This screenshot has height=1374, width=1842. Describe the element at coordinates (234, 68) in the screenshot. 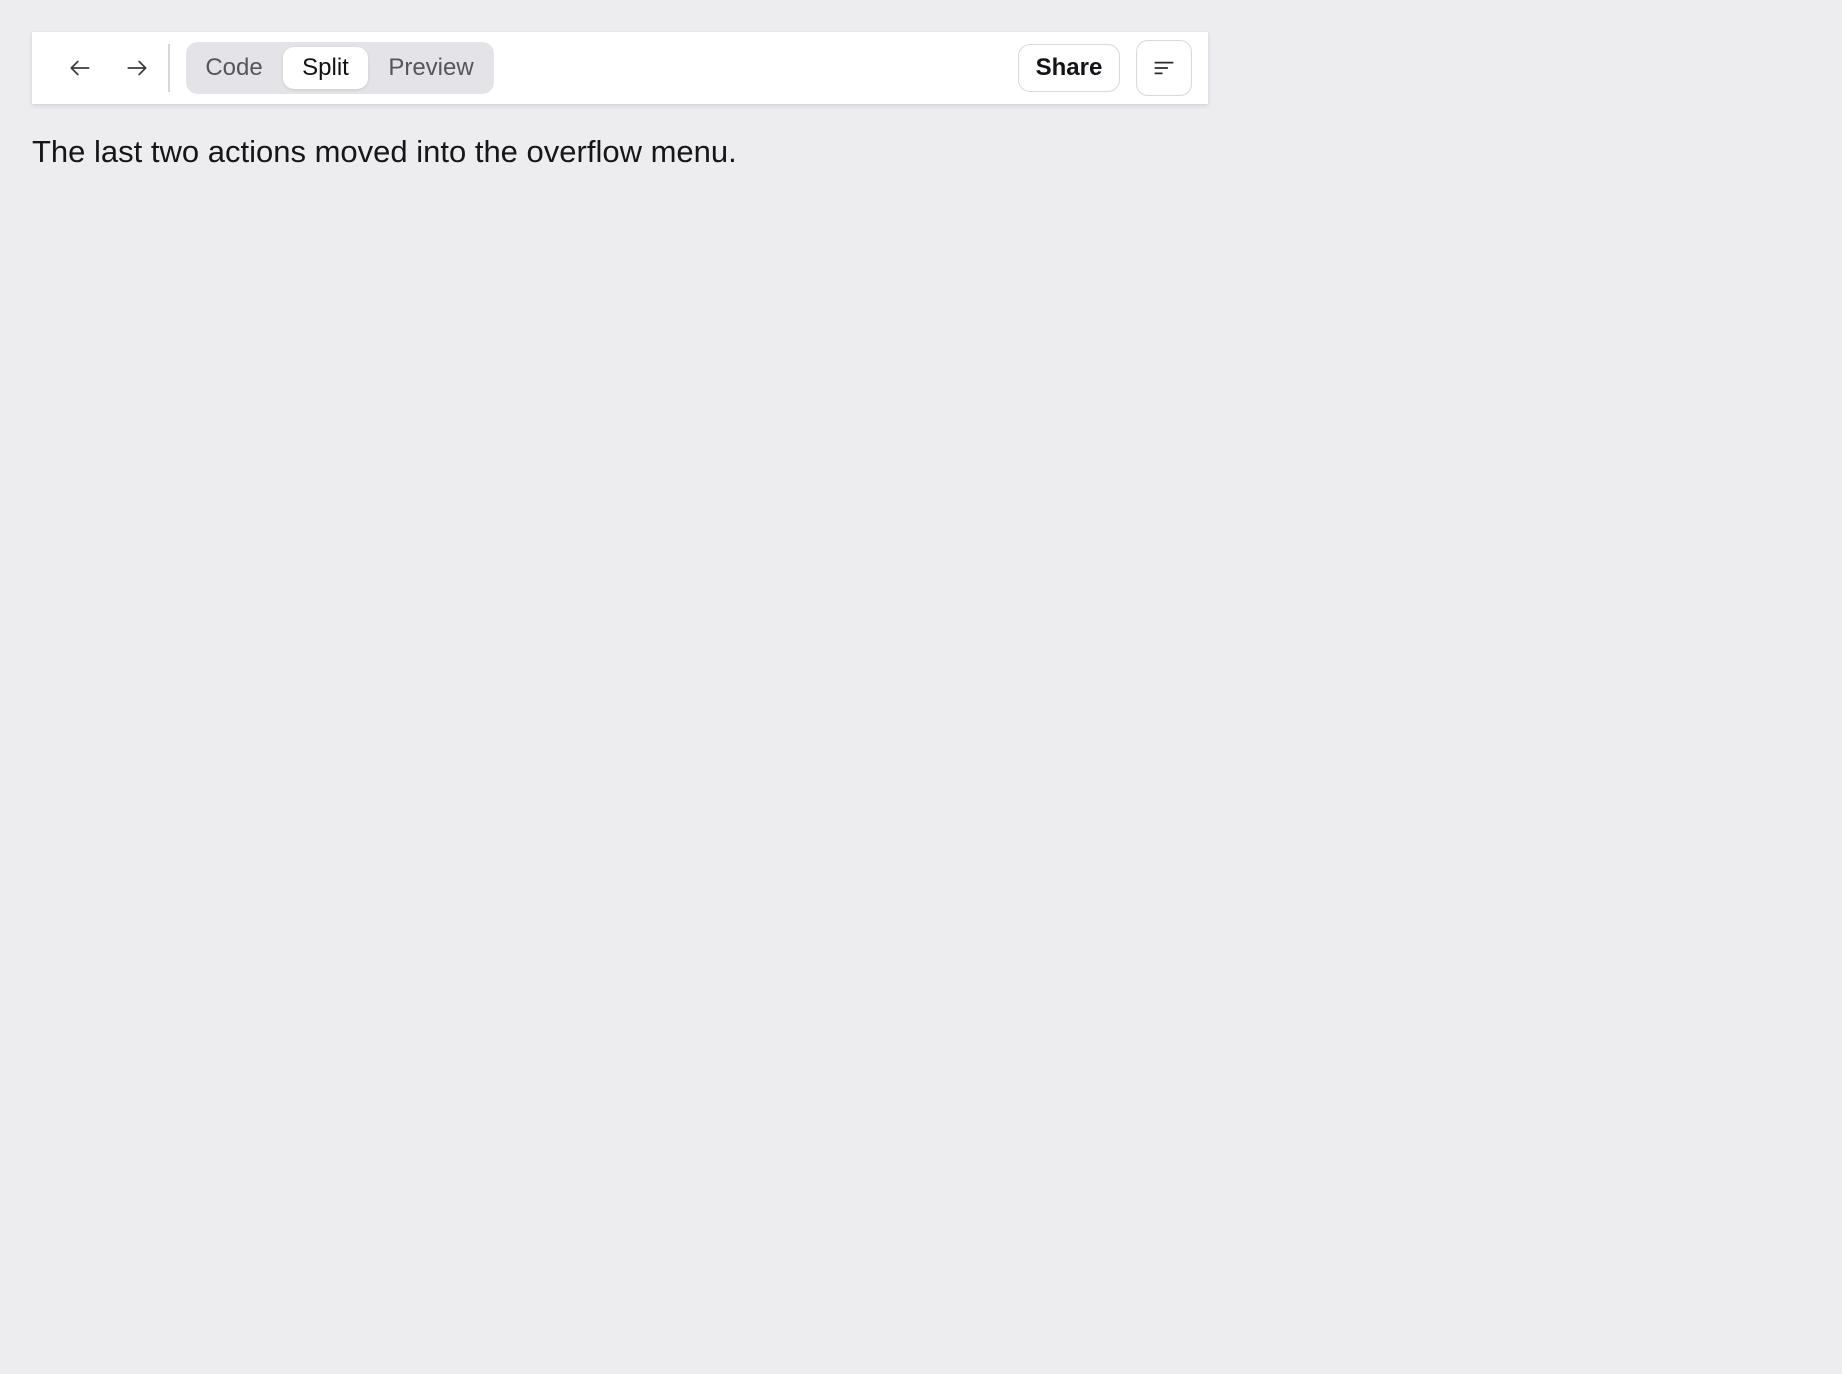

I see `tab-code: Code` at that location.